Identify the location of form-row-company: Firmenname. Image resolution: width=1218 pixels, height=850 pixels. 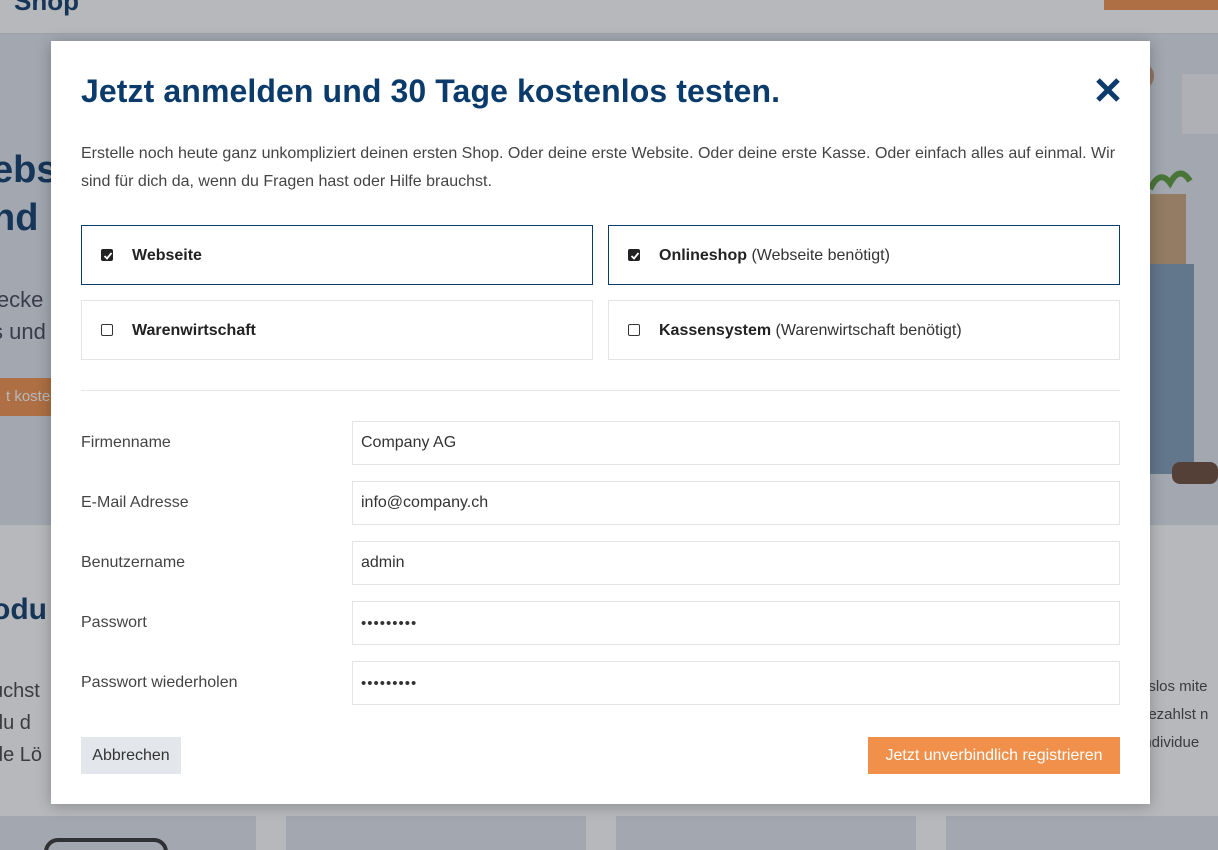
(600, 443).